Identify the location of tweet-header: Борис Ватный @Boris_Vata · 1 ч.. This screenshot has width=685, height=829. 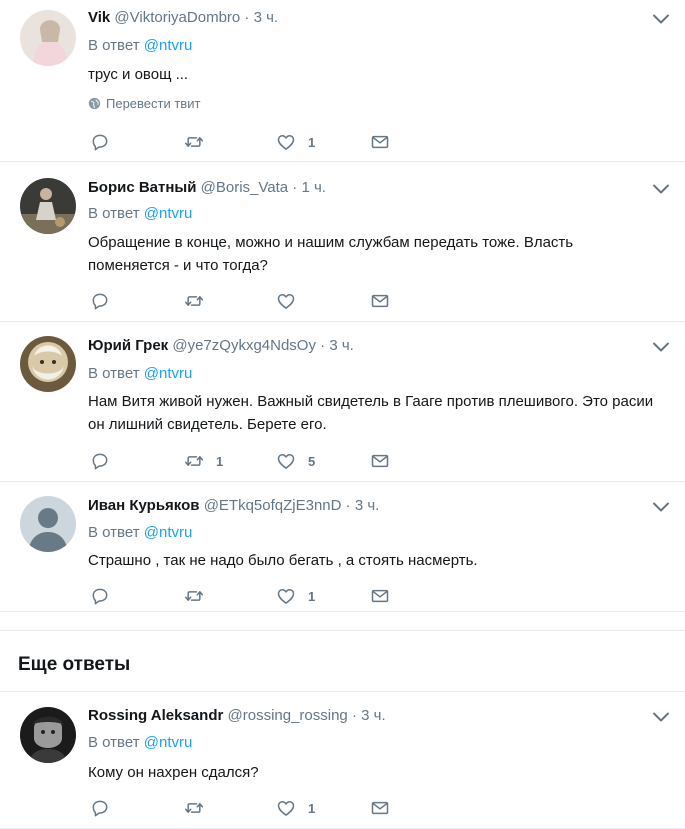
(207, 188).